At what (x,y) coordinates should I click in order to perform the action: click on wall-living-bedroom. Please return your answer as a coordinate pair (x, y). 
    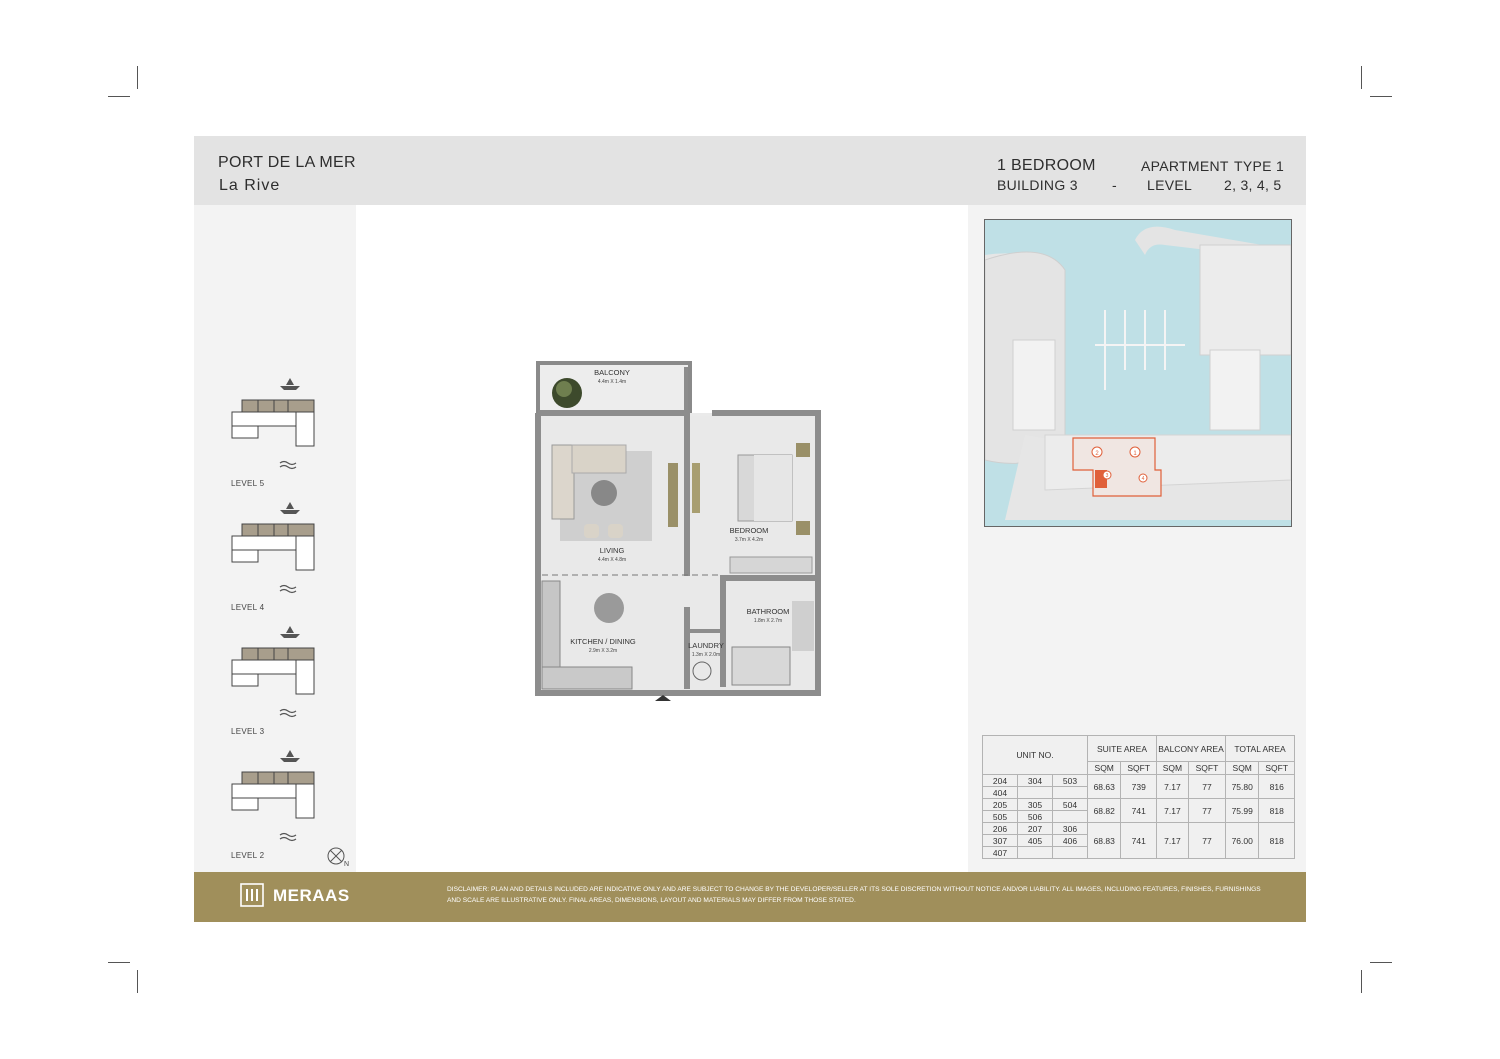
    Looking at the image, I should click on (687, 496).